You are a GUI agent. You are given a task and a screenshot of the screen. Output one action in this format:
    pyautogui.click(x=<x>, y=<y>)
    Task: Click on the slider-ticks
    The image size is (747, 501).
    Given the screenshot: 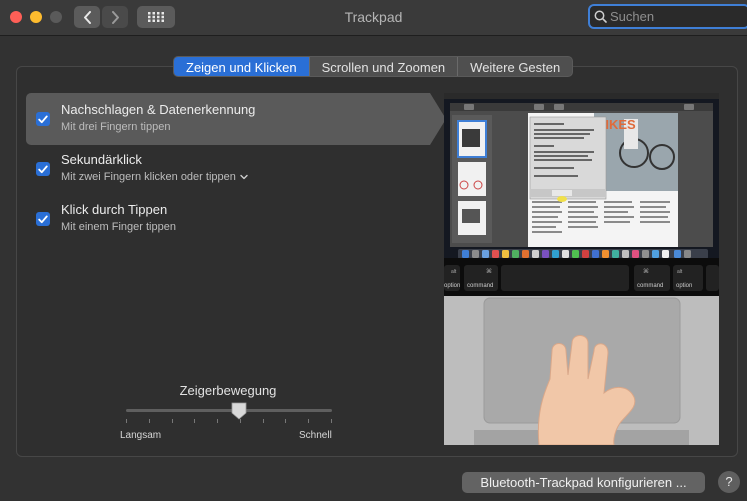 What is the action you would take?
    pyautogui.click(x=229, y=421)
    